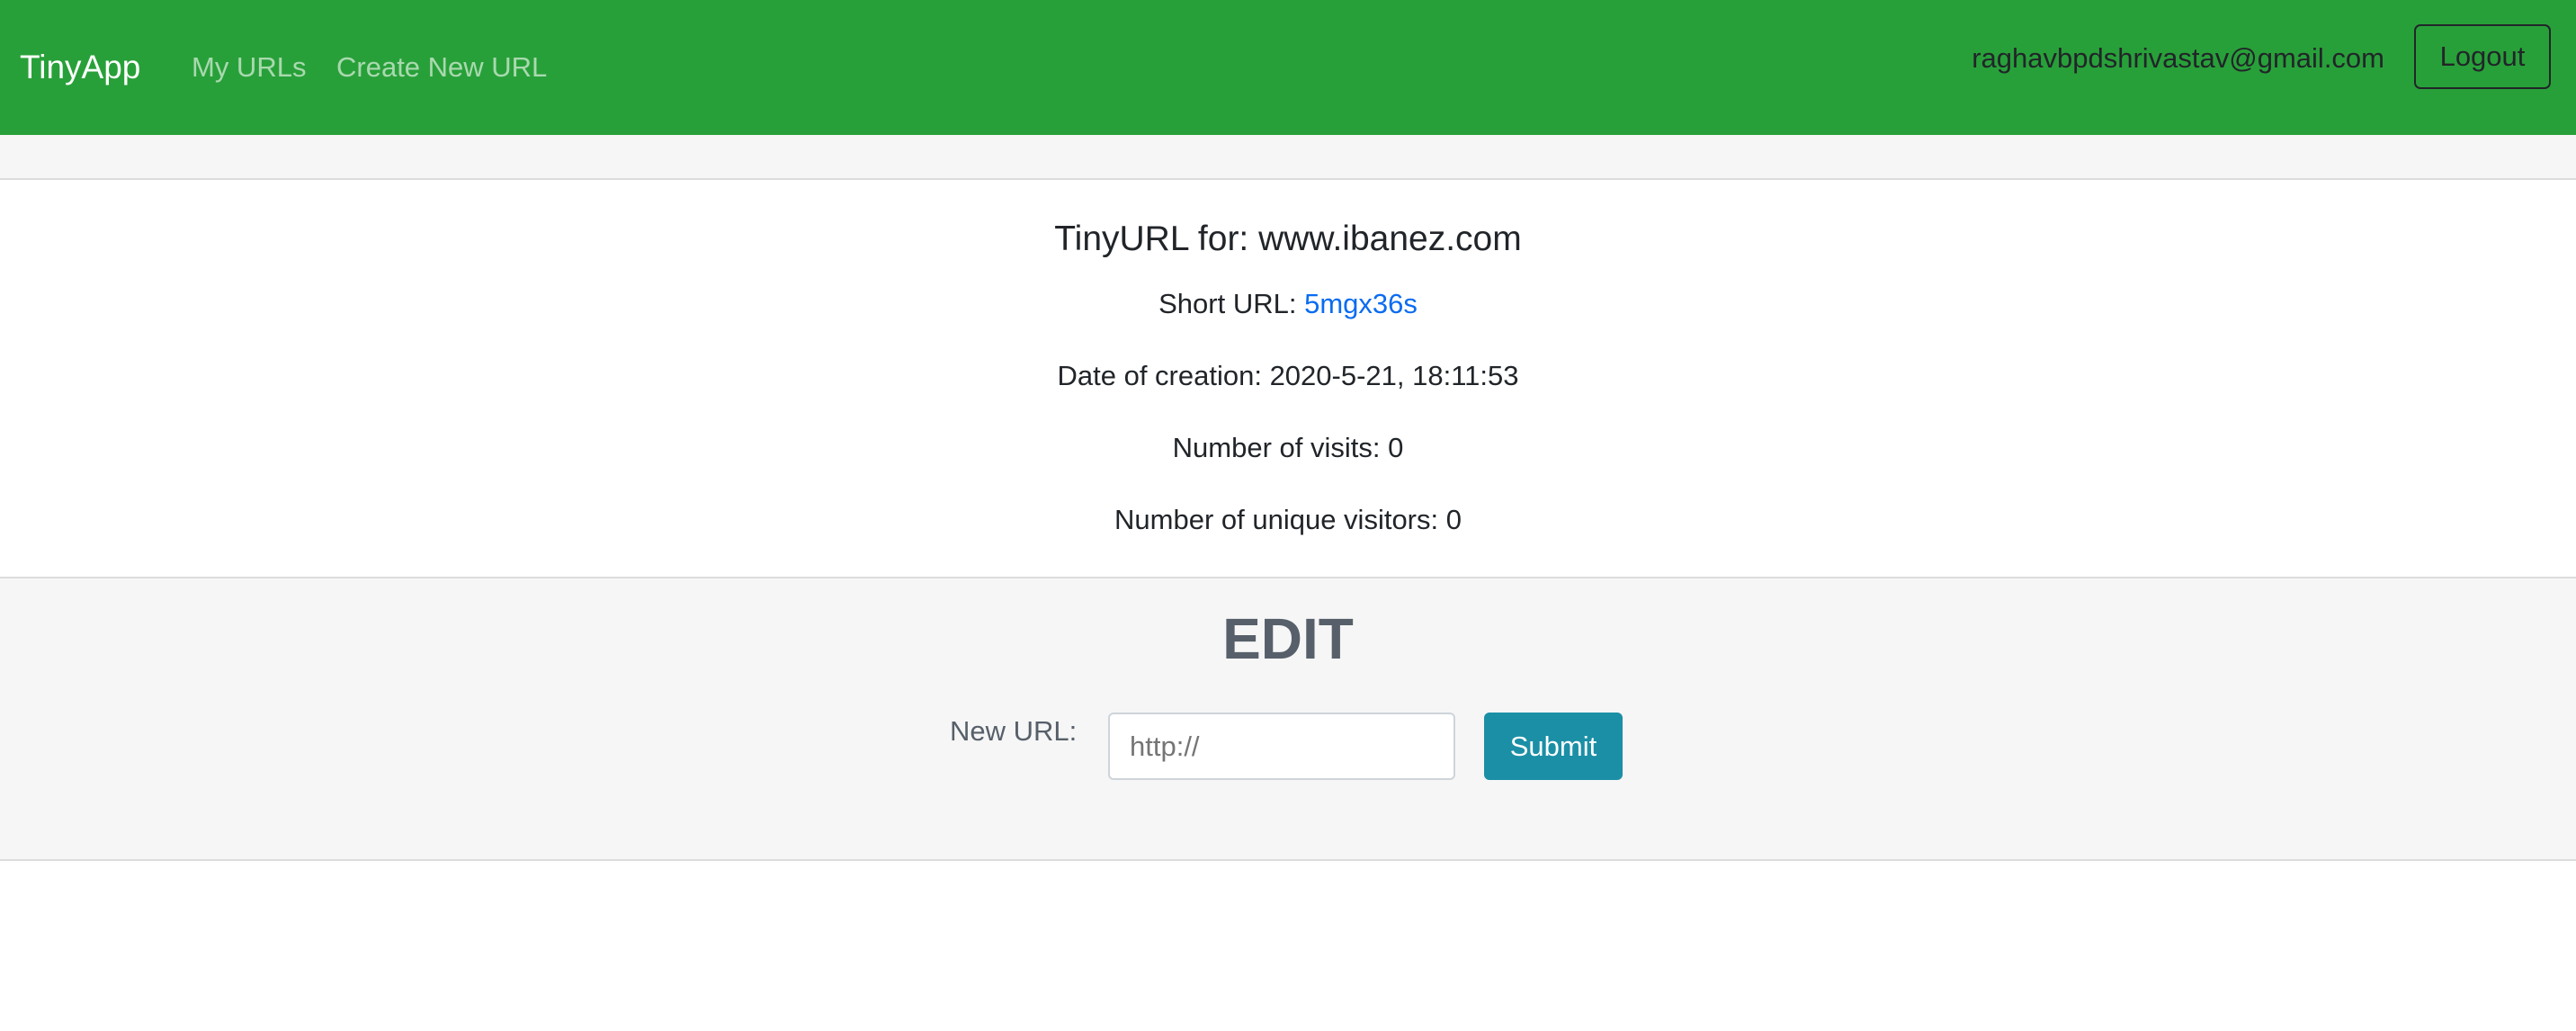  What do you see at coordinates (1163, 375) in the screenshot?
I see `creation-date-label: Date of creation:` at bounding box center [1163, 375].